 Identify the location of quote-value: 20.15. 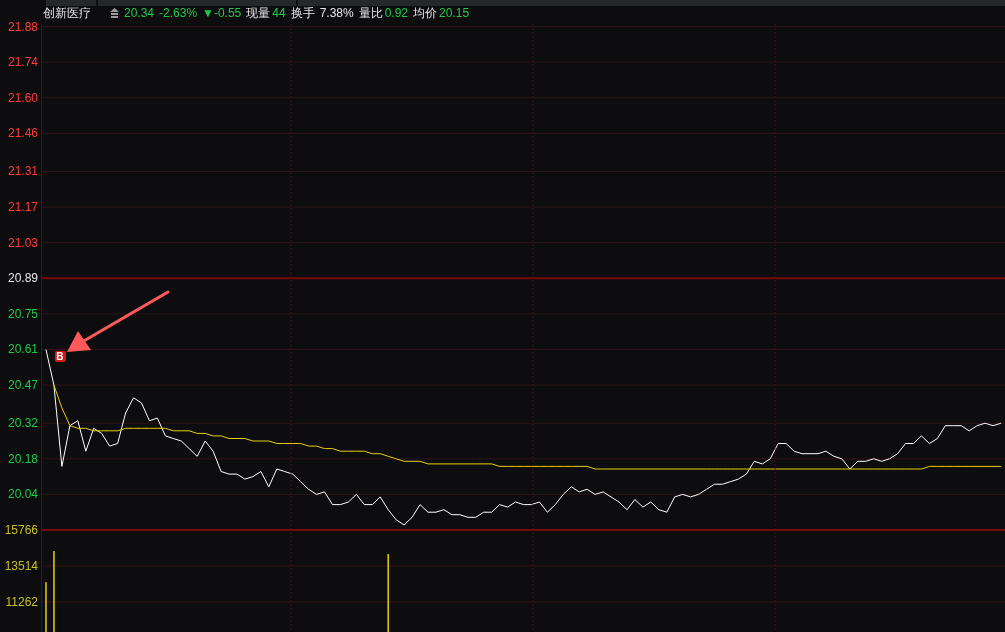
(454, 13).